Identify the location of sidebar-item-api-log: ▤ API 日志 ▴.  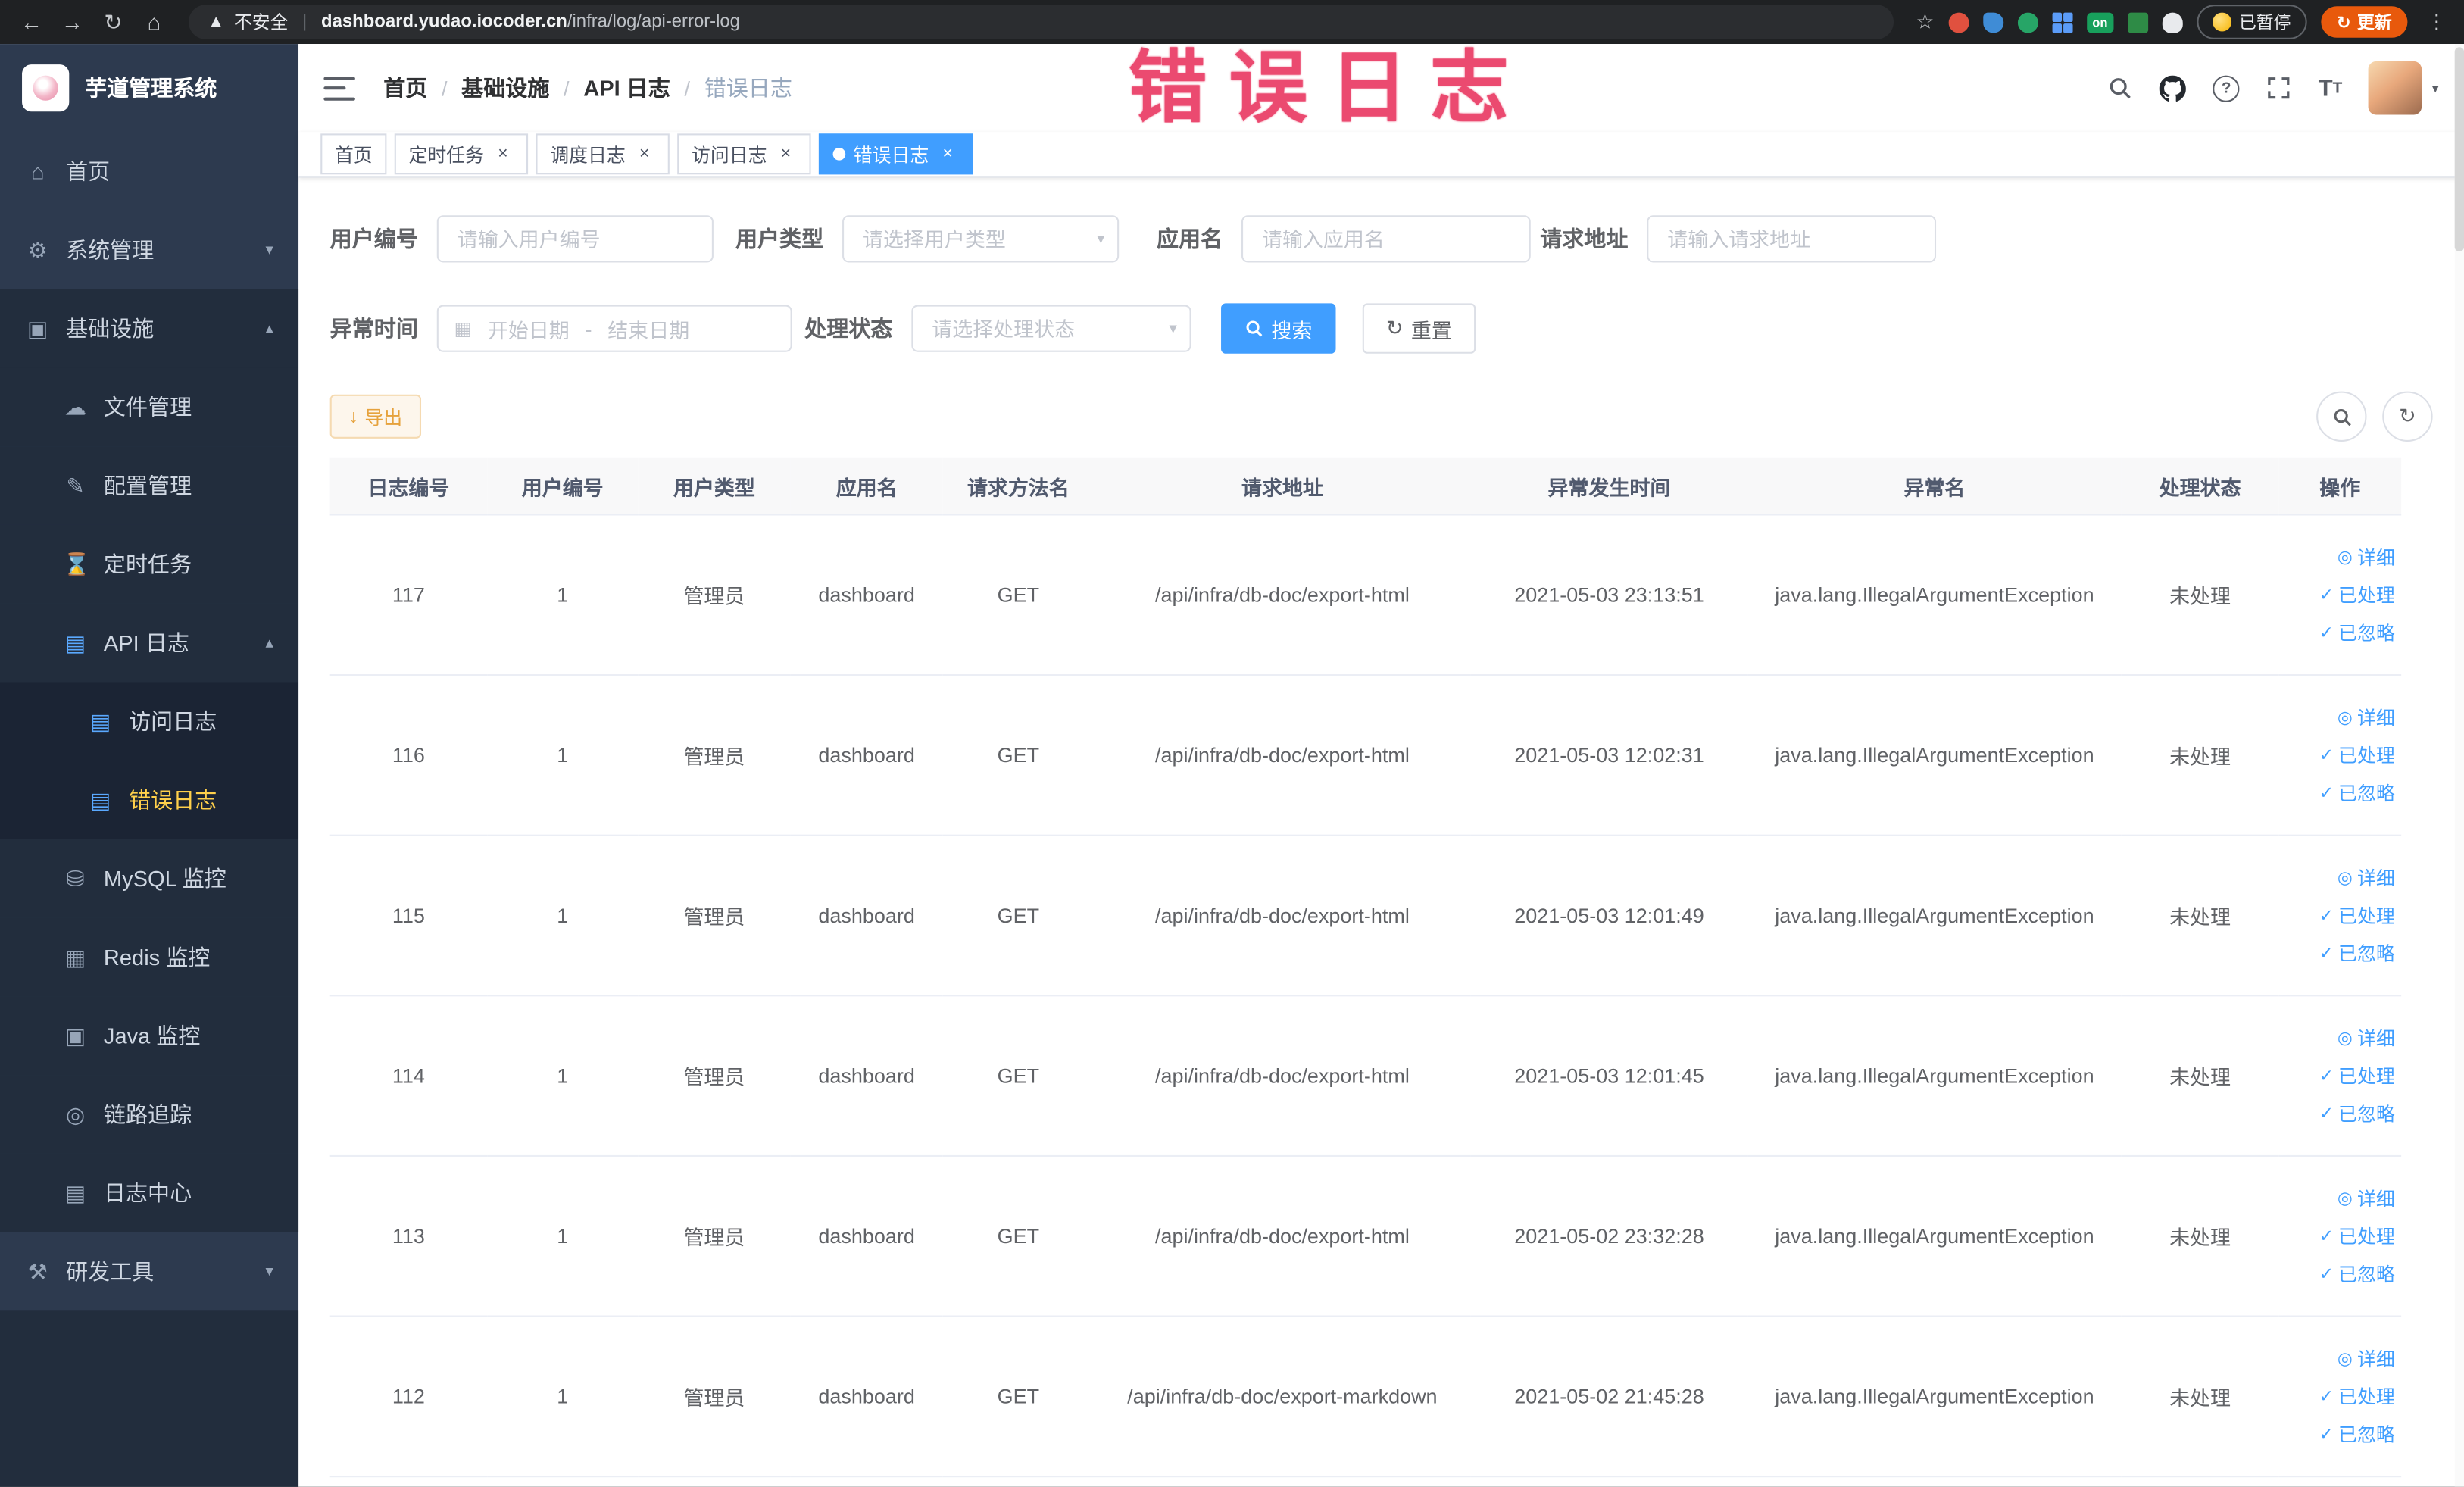
(149, 643).